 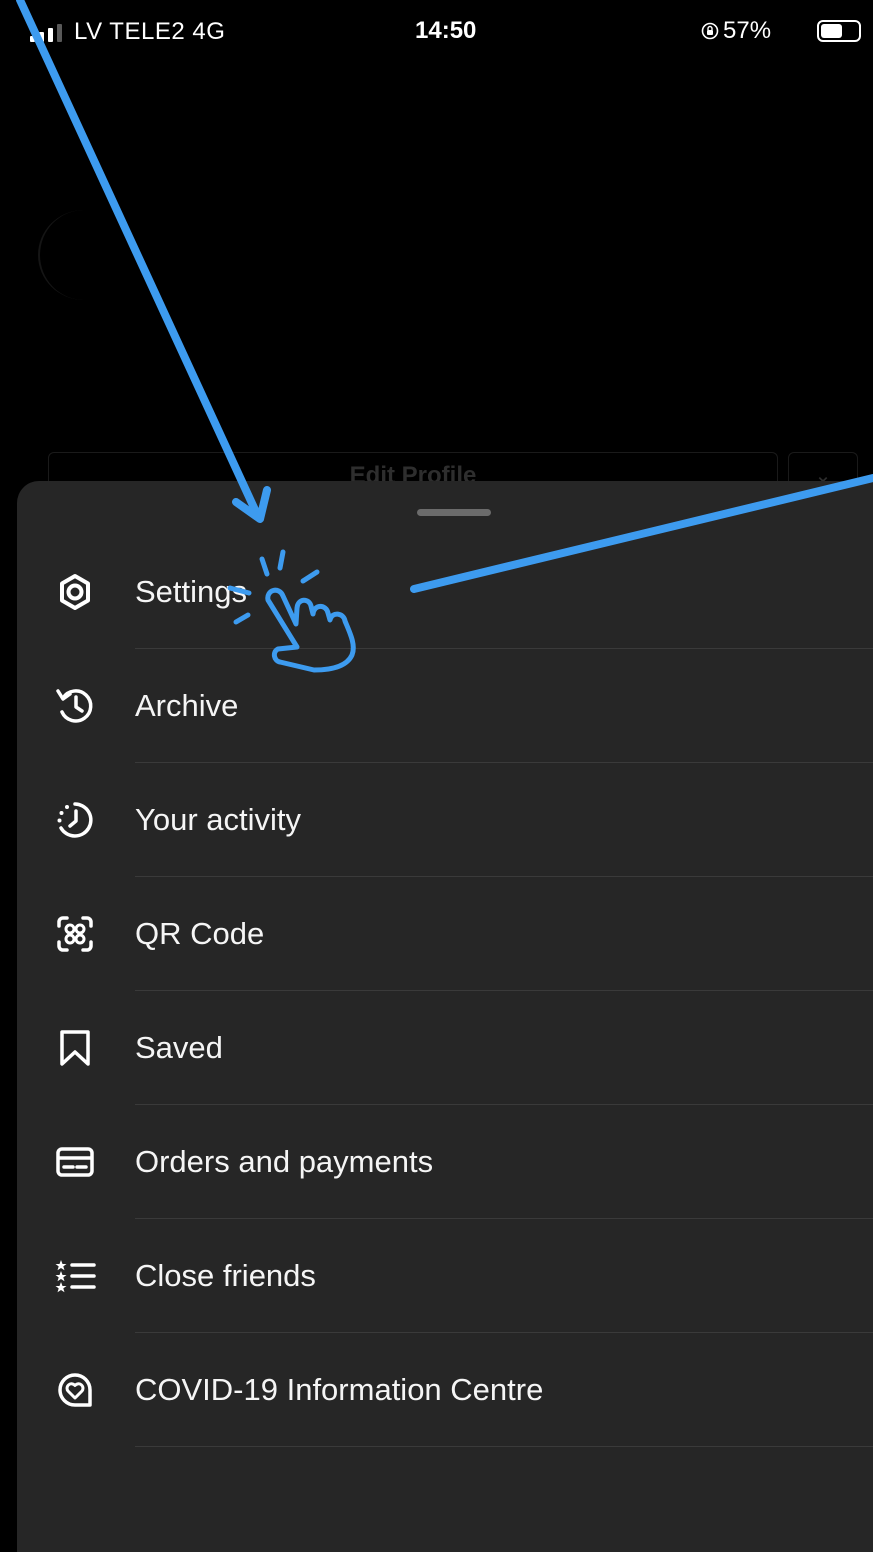 I want to click on battery-icon, so click(x=839, y=31).